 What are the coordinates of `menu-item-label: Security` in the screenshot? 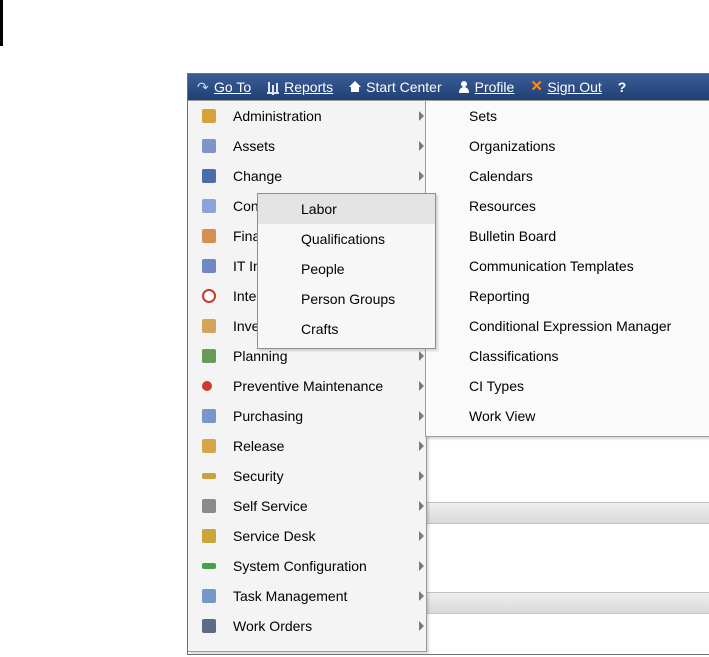 It's located at (258, 476).